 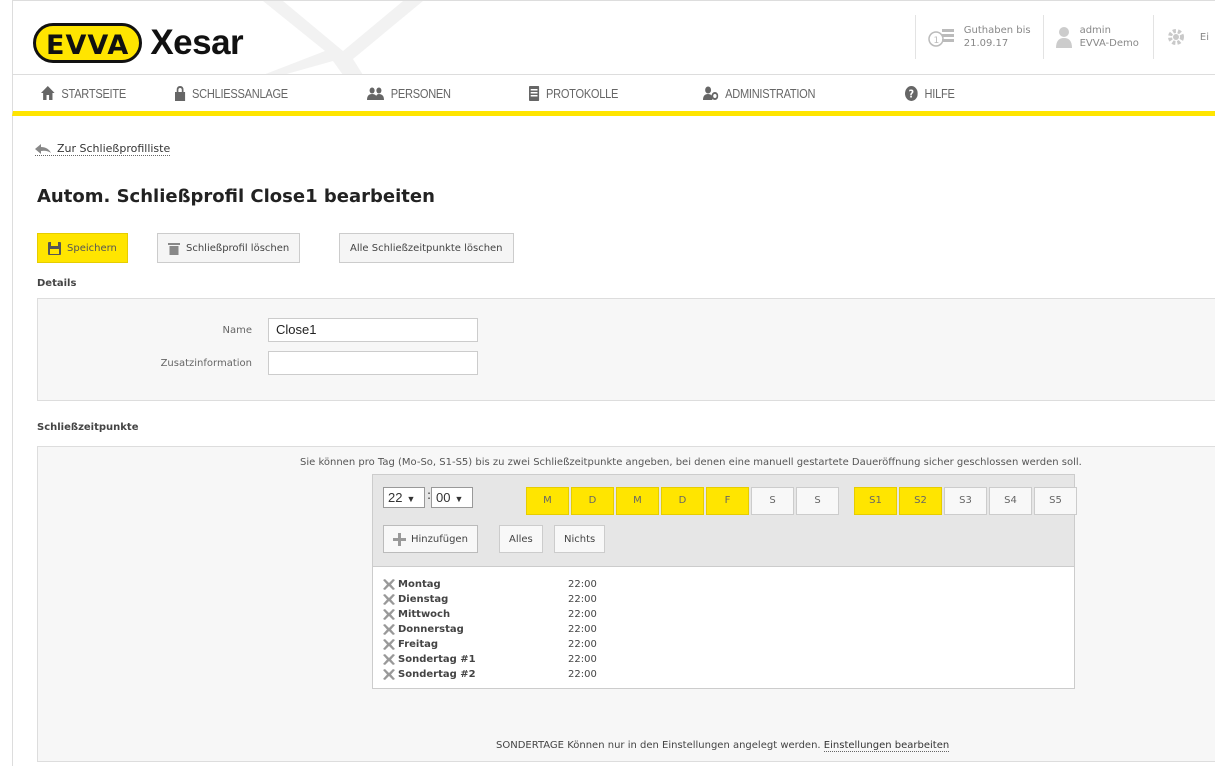 I want to click on list-item: Dienstag 22:00, so click(x=728, y=599).